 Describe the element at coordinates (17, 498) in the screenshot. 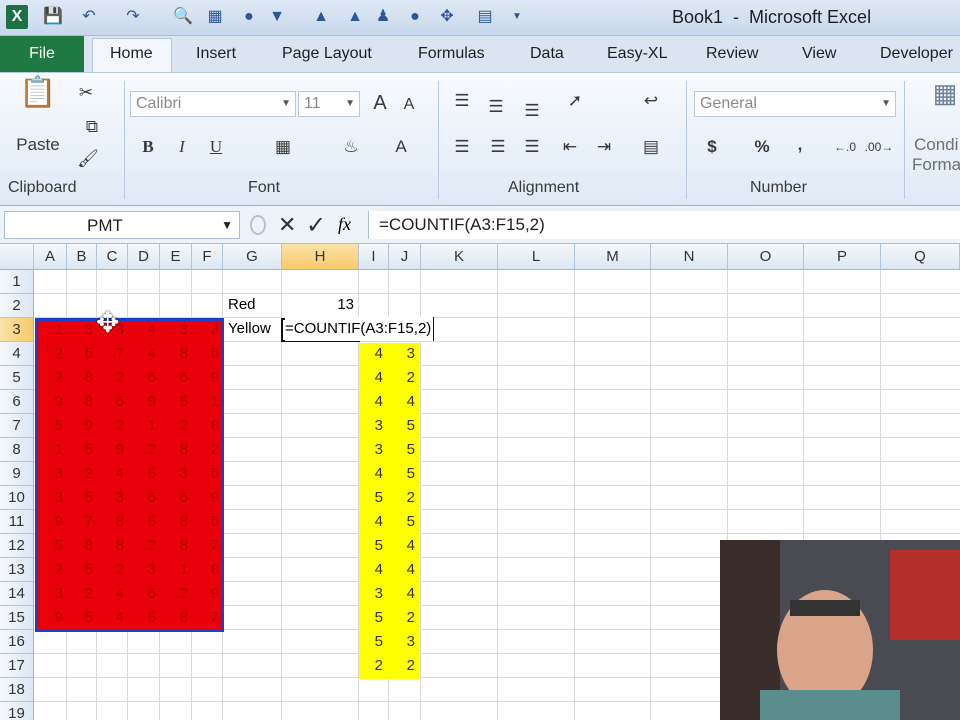

I see `row-header-10: 10` at that location.